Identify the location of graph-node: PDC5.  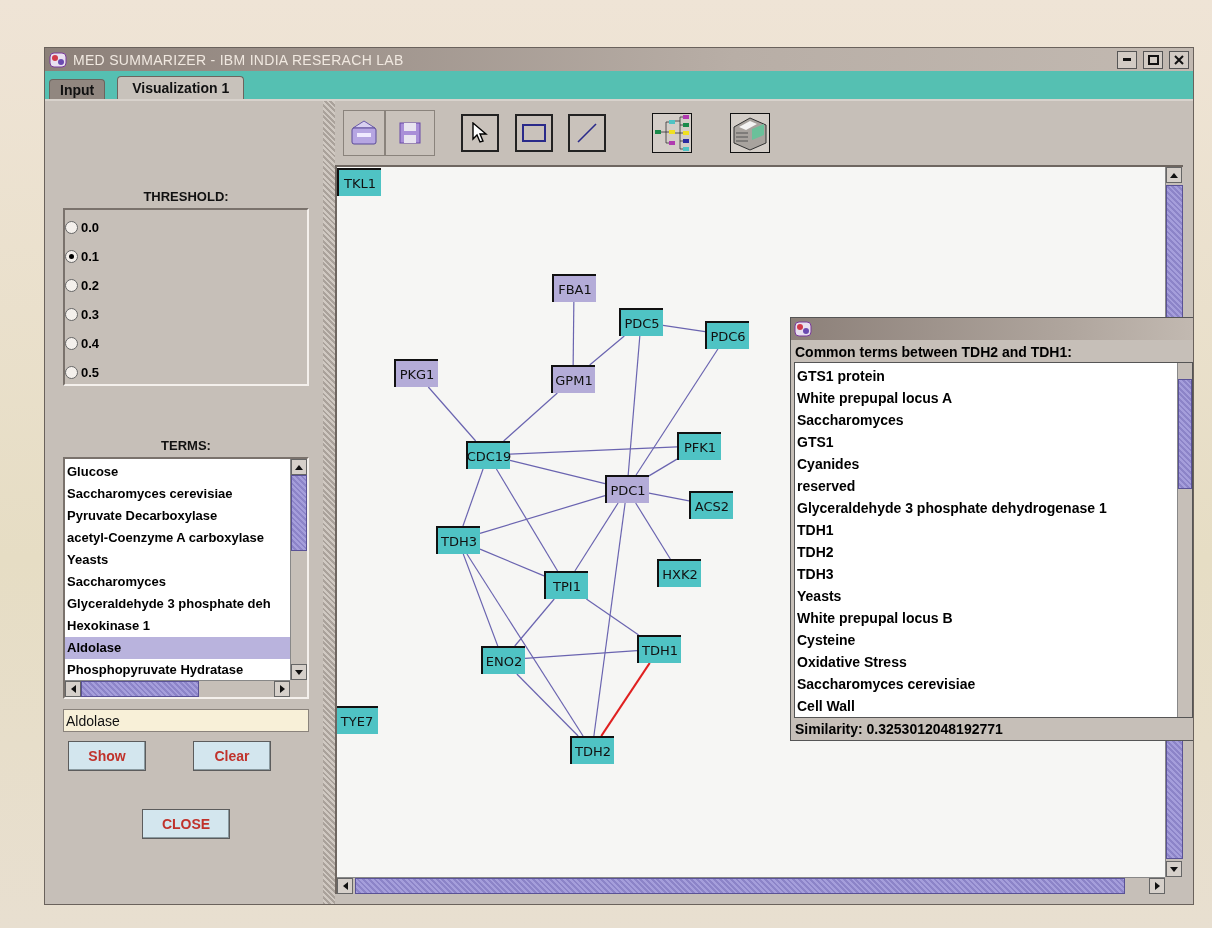
(641, 322).